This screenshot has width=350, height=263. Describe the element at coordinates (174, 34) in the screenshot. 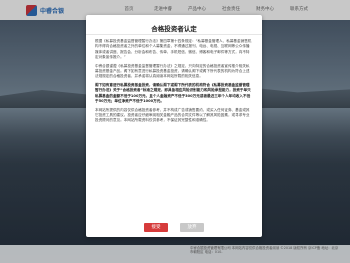

I see `dialog-divider` at that location.